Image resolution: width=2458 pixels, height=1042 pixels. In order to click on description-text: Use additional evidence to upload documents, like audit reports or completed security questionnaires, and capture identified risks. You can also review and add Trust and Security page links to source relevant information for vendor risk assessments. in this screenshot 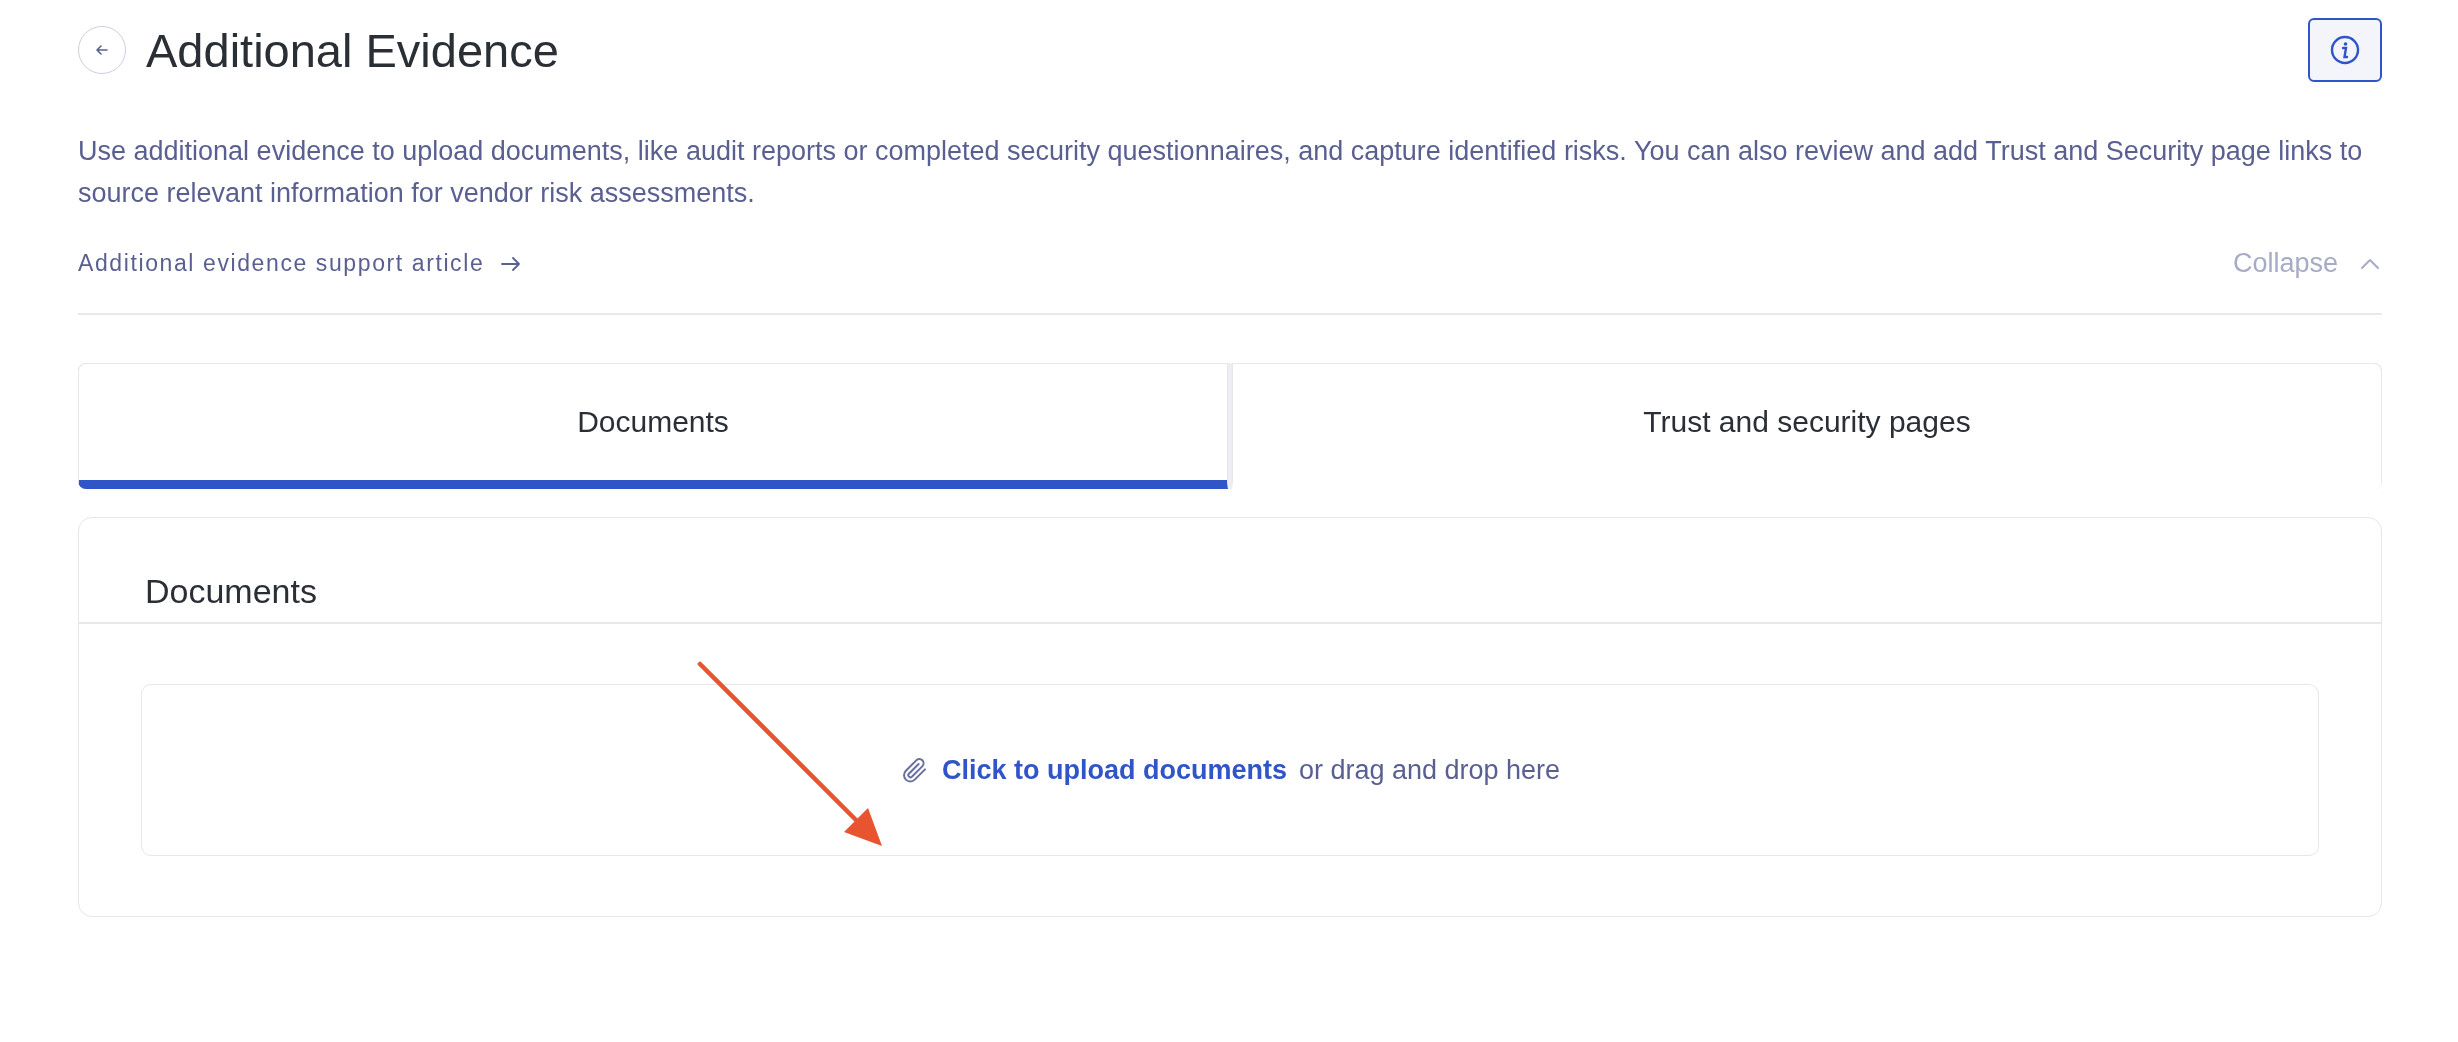, I will do `click(1221, 172)`.